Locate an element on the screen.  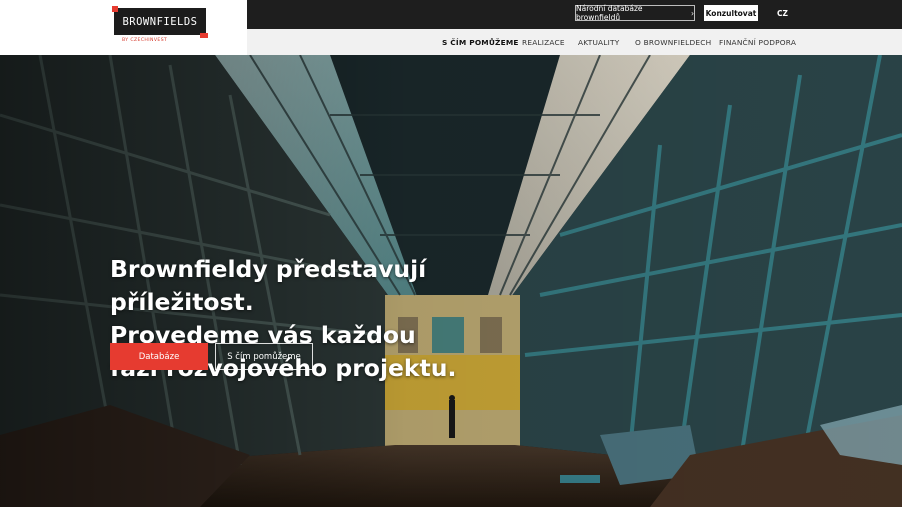
national-database-link: Národní databáze brownfieldů › is located at coordinates (635, 13).